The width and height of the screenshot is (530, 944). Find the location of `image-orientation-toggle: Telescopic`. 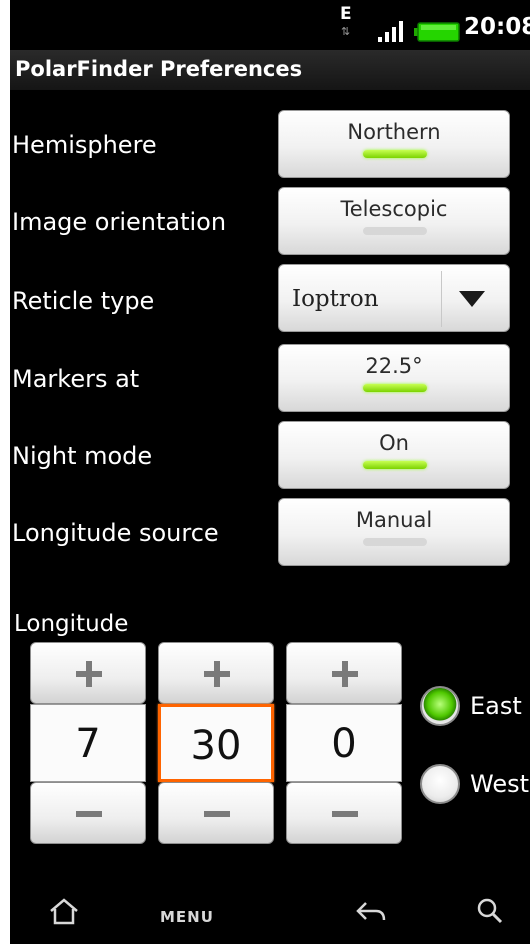

image-orientation-toggle: Telescopic is located at coordinates (394, 221).